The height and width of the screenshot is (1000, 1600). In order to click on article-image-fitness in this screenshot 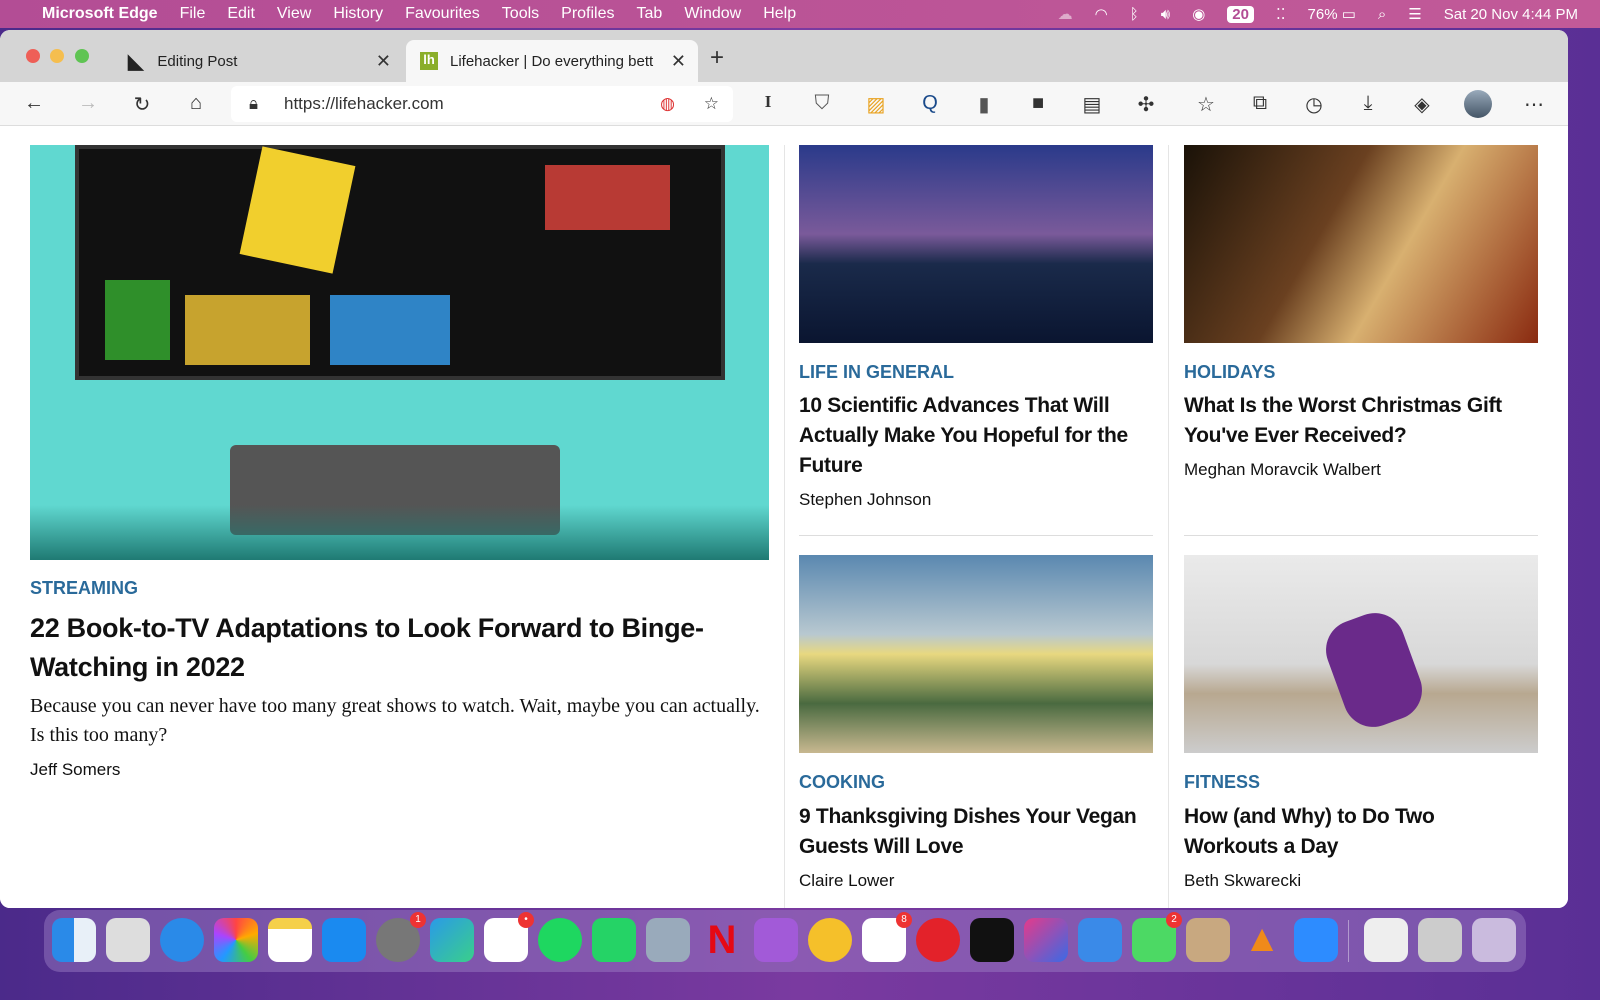, I will do `click(1361, 654)`.